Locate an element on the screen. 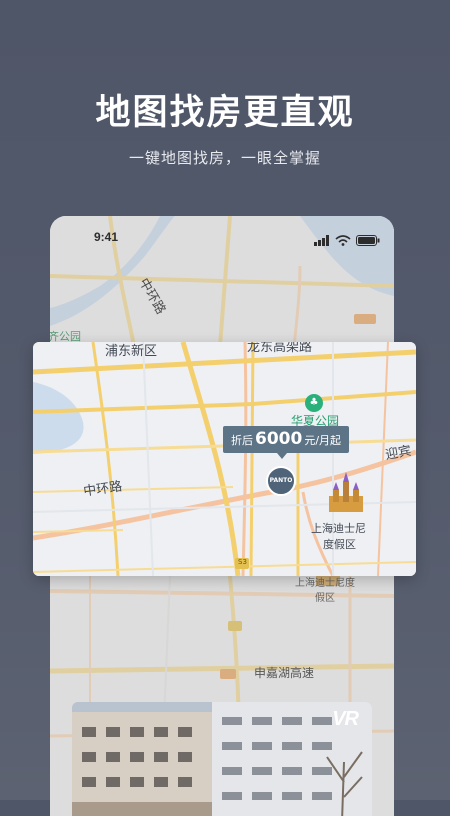 The width and height of the screenshot is (450, 816). building-illustration is located at coordinates (222, 759).